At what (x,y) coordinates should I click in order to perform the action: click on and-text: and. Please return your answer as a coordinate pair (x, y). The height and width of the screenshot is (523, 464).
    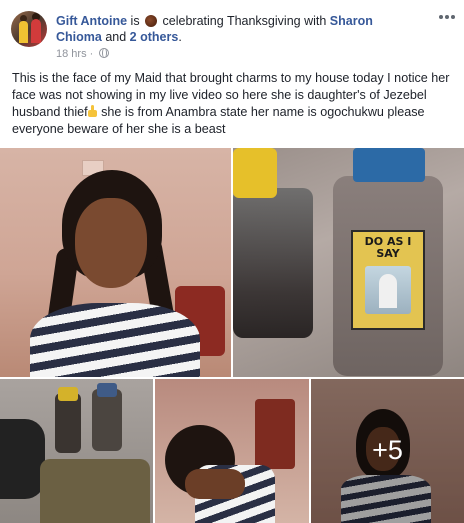
    Looking at the image, I should click on (116, 37).